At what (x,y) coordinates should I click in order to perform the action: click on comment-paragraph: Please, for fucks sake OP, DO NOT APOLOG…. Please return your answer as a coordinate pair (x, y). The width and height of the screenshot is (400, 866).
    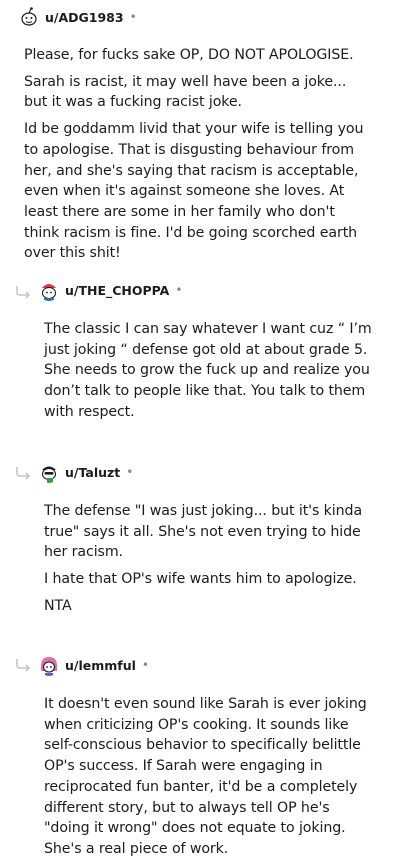
    Looking at the image, I should click on (189, 55).